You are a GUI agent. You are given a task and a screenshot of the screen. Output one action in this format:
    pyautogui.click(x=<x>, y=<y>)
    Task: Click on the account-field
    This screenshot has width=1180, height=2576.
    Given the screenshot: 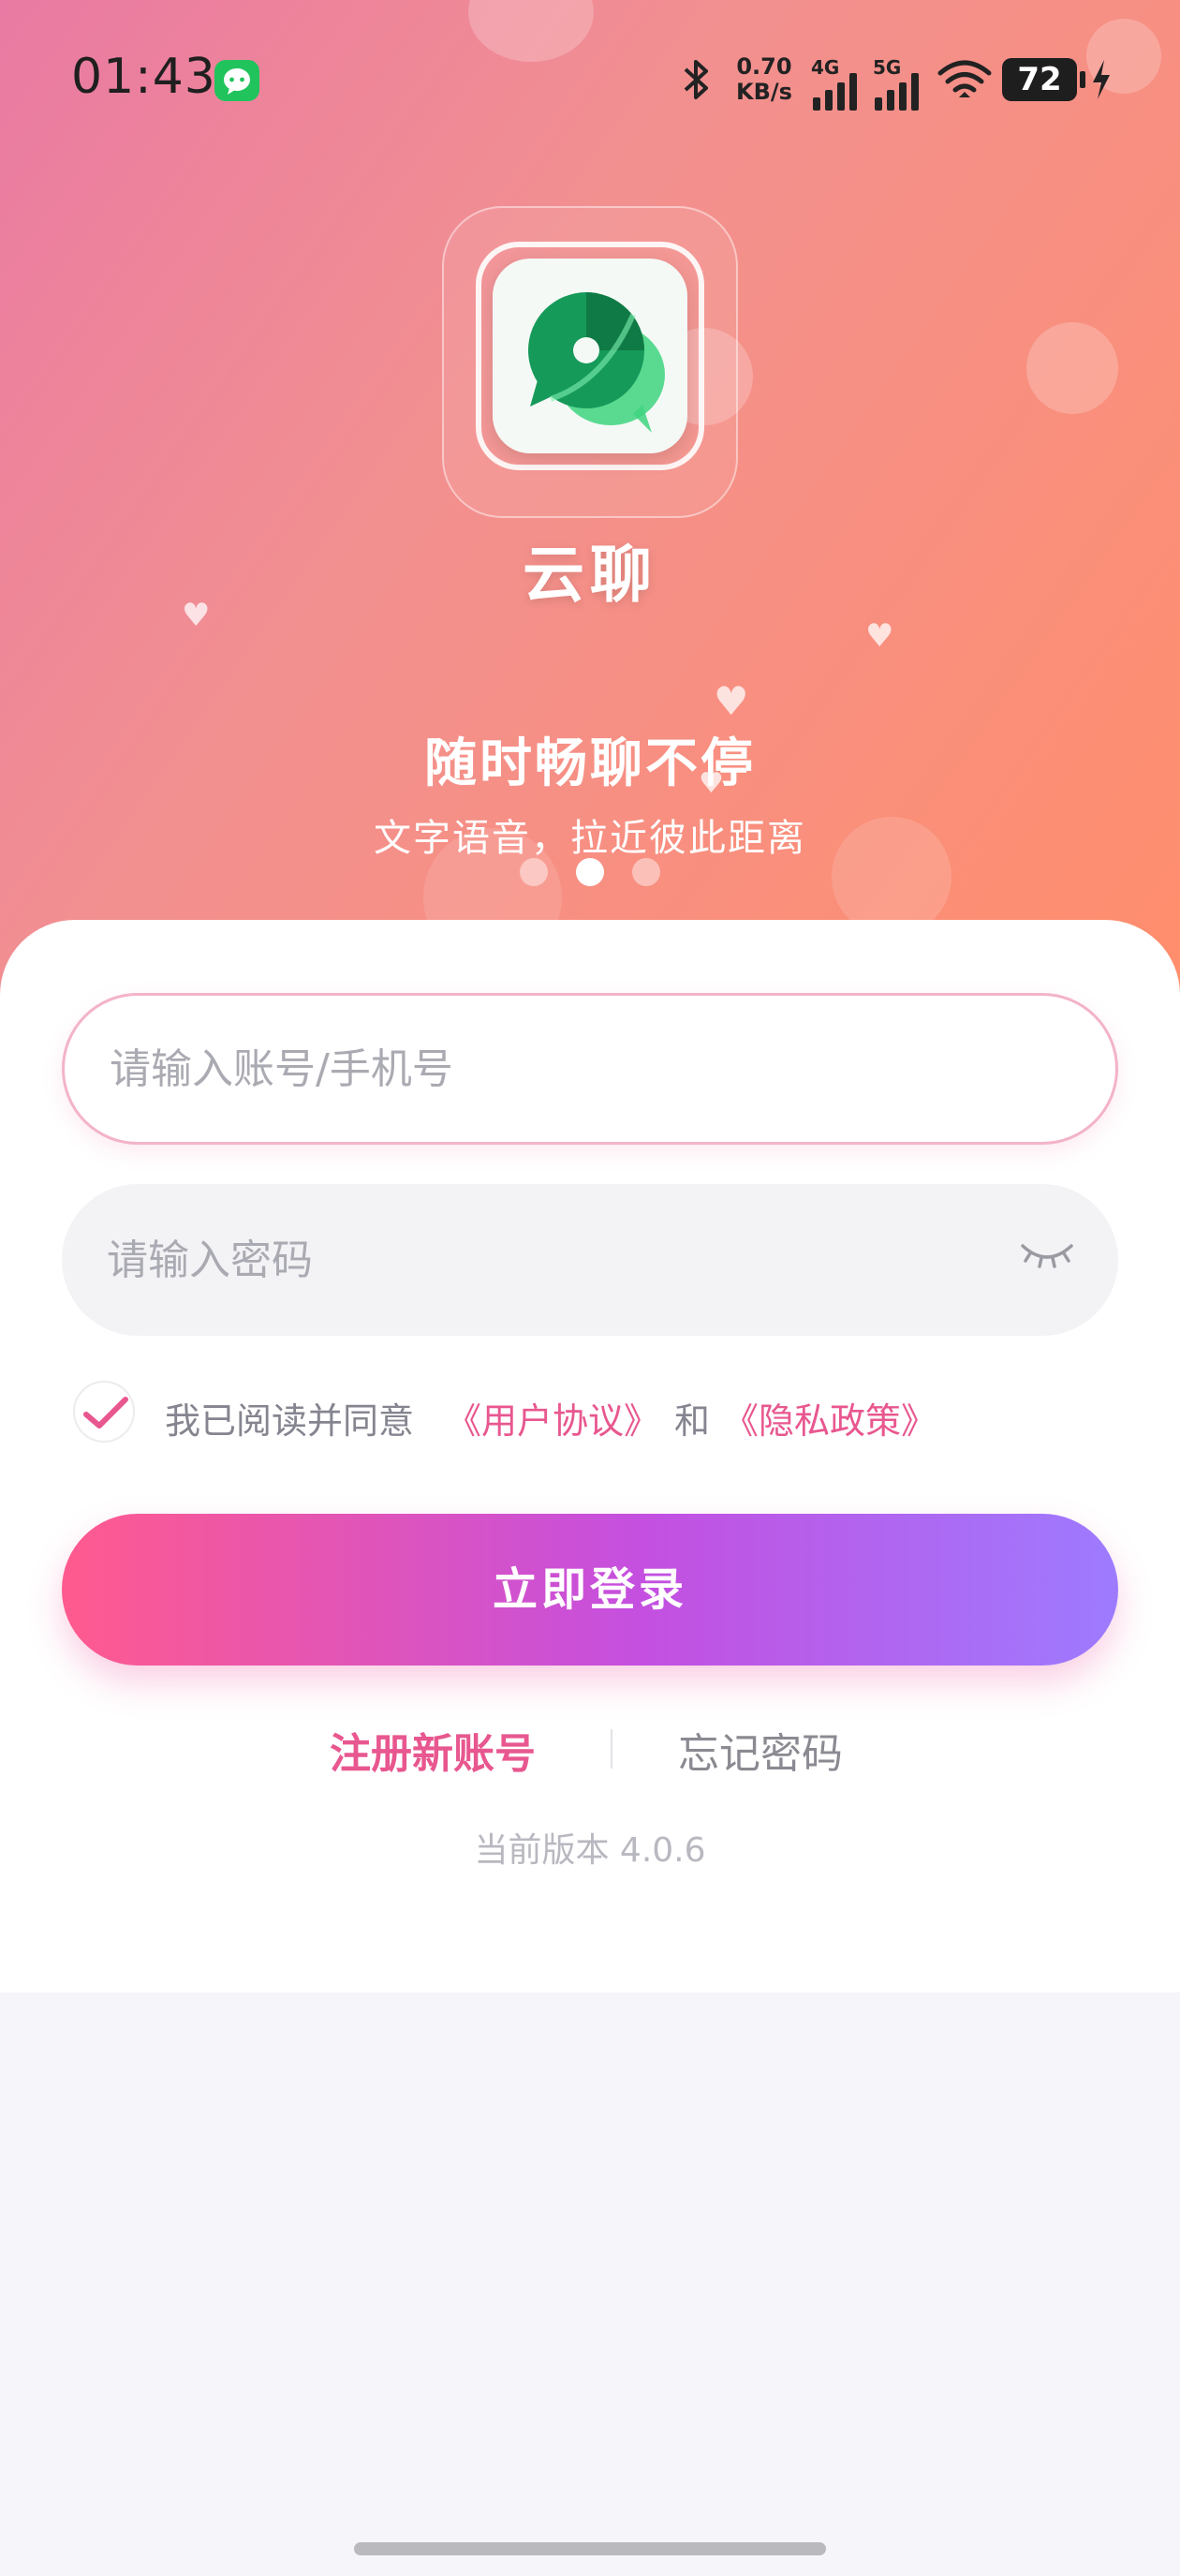 What is the action you would take?
    pyautogui.click(x=590, y=1069)
    